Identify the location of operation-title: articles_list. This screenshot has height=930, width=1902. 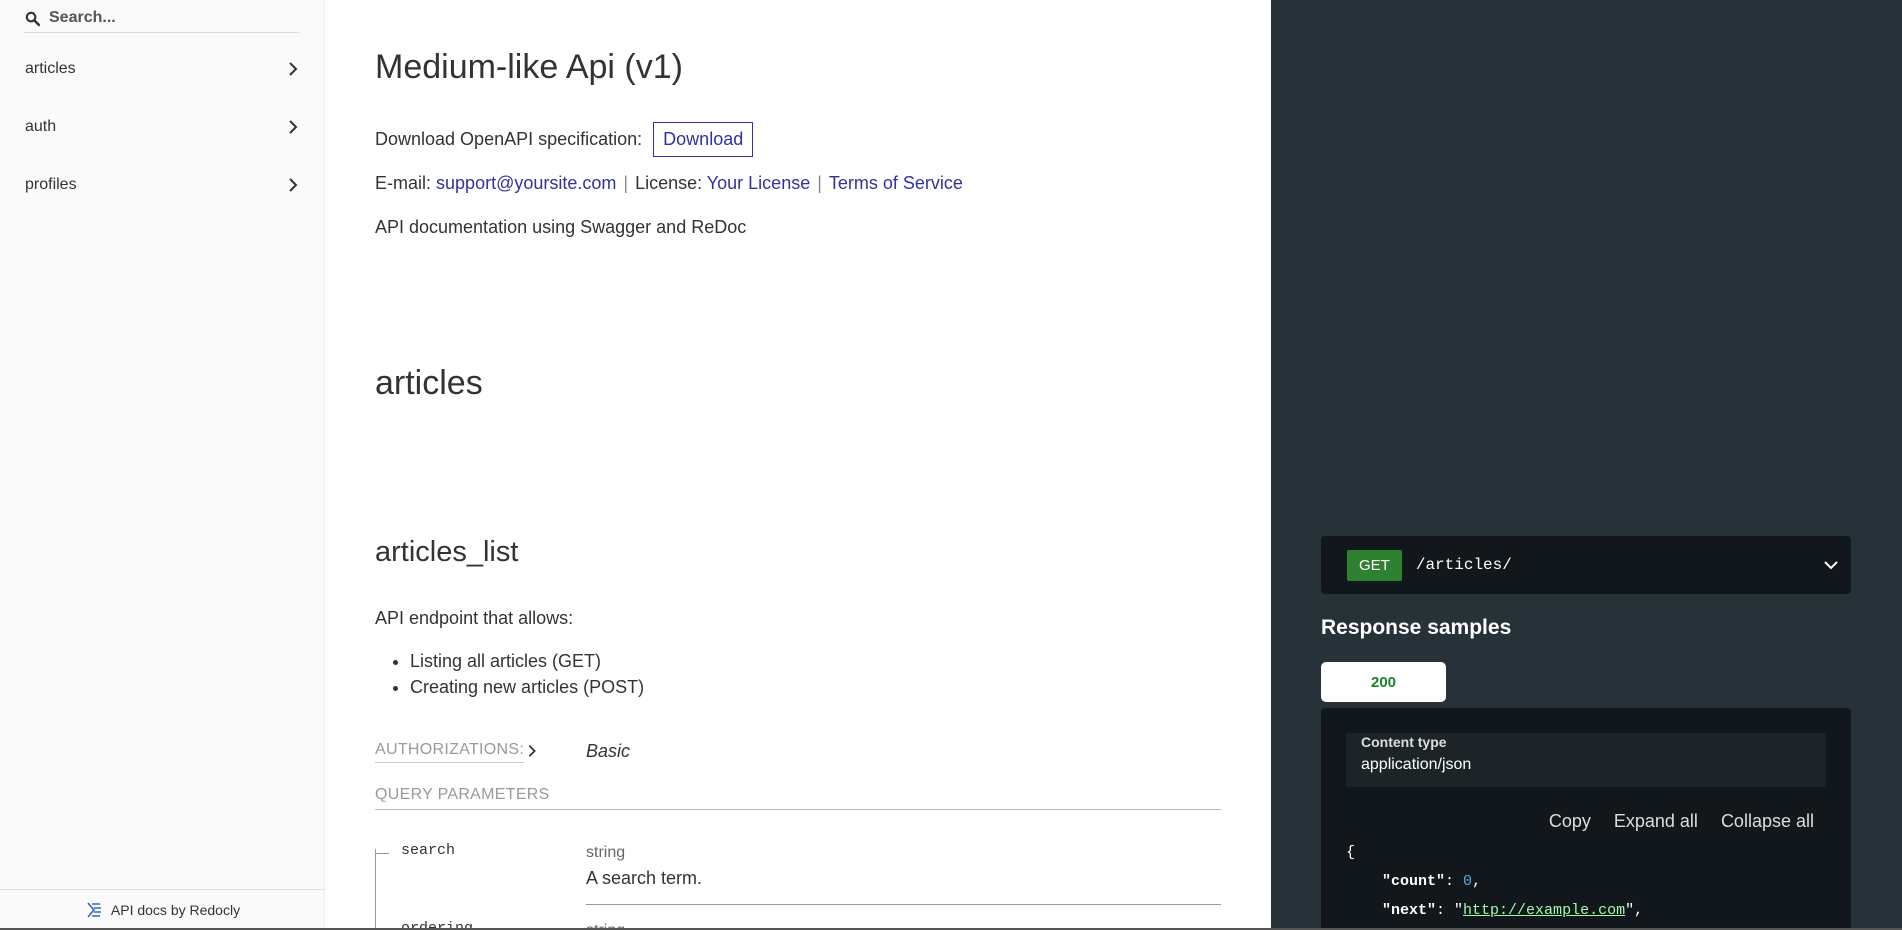
(447, 552).